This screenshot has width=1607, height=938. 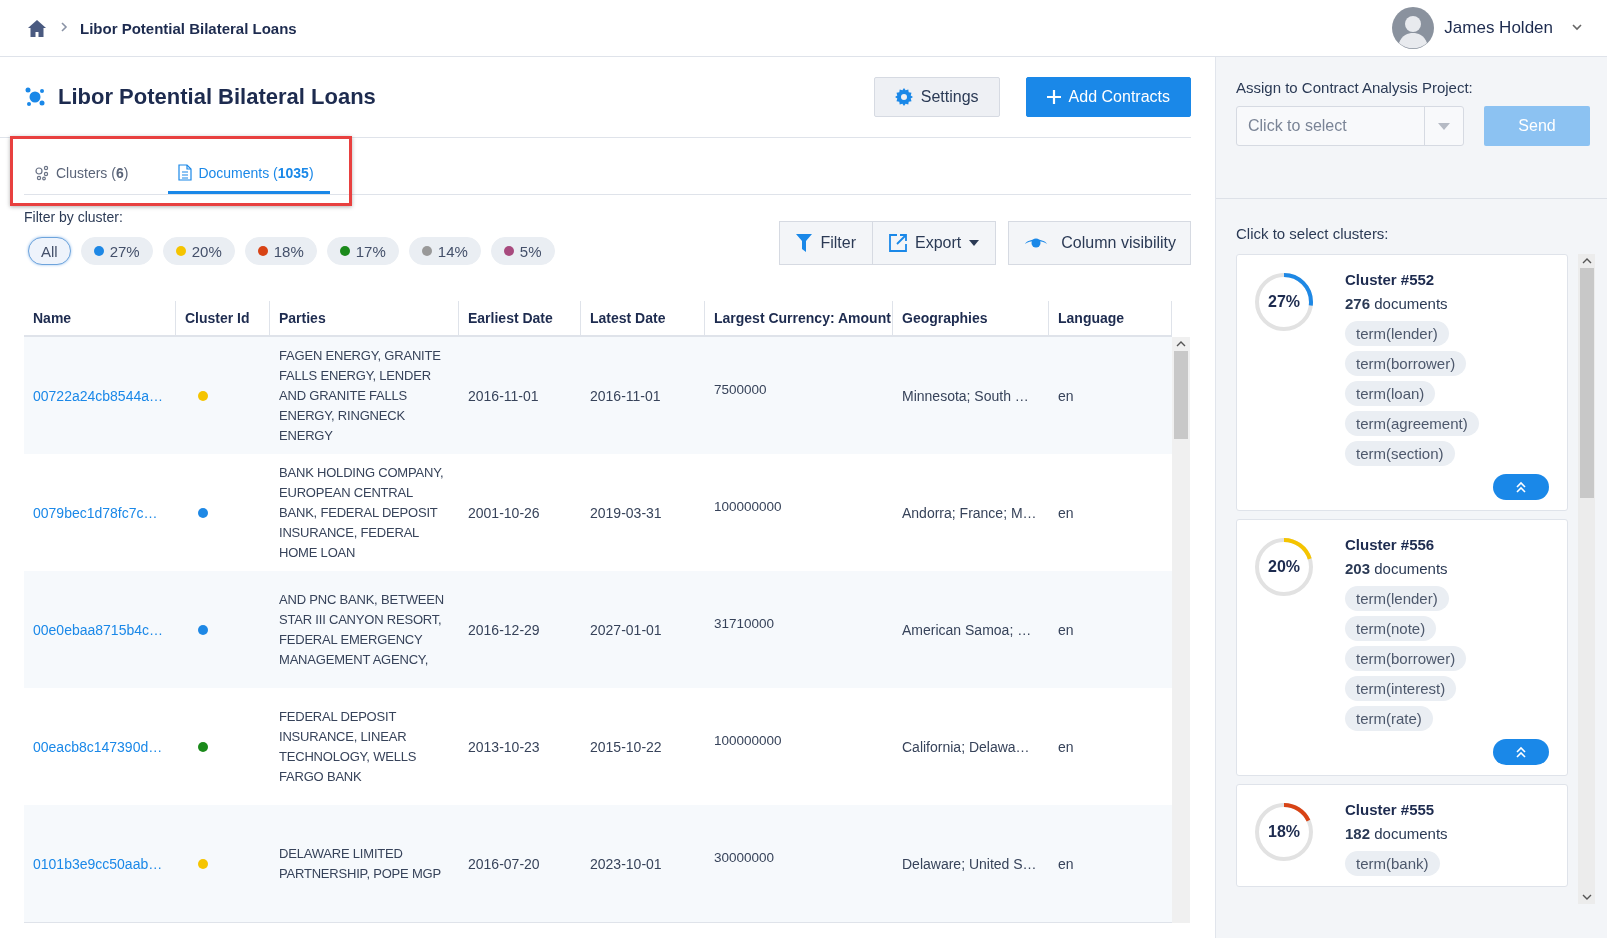 I want to click on term-tag: term(agreement), so click(x=1412, y=423).